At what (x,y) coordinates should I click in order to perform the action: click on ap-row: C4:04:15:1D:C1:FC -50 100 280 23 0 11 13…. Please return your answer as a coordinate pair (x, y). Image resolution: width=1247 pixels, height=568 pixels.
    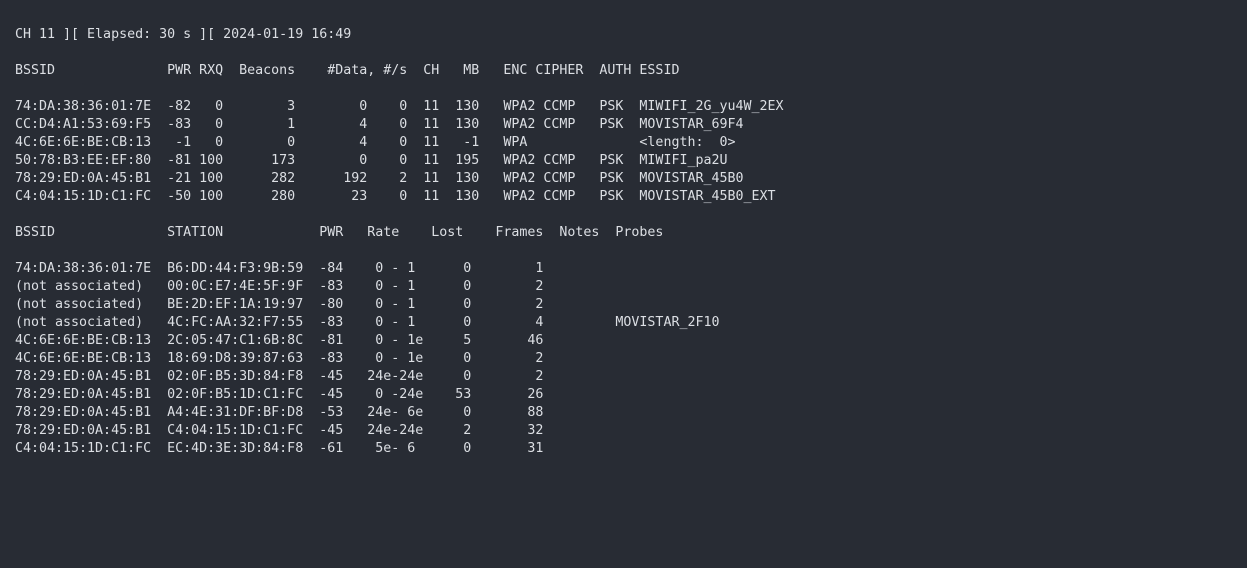
    Looking at the image, I should click on (395, 196).